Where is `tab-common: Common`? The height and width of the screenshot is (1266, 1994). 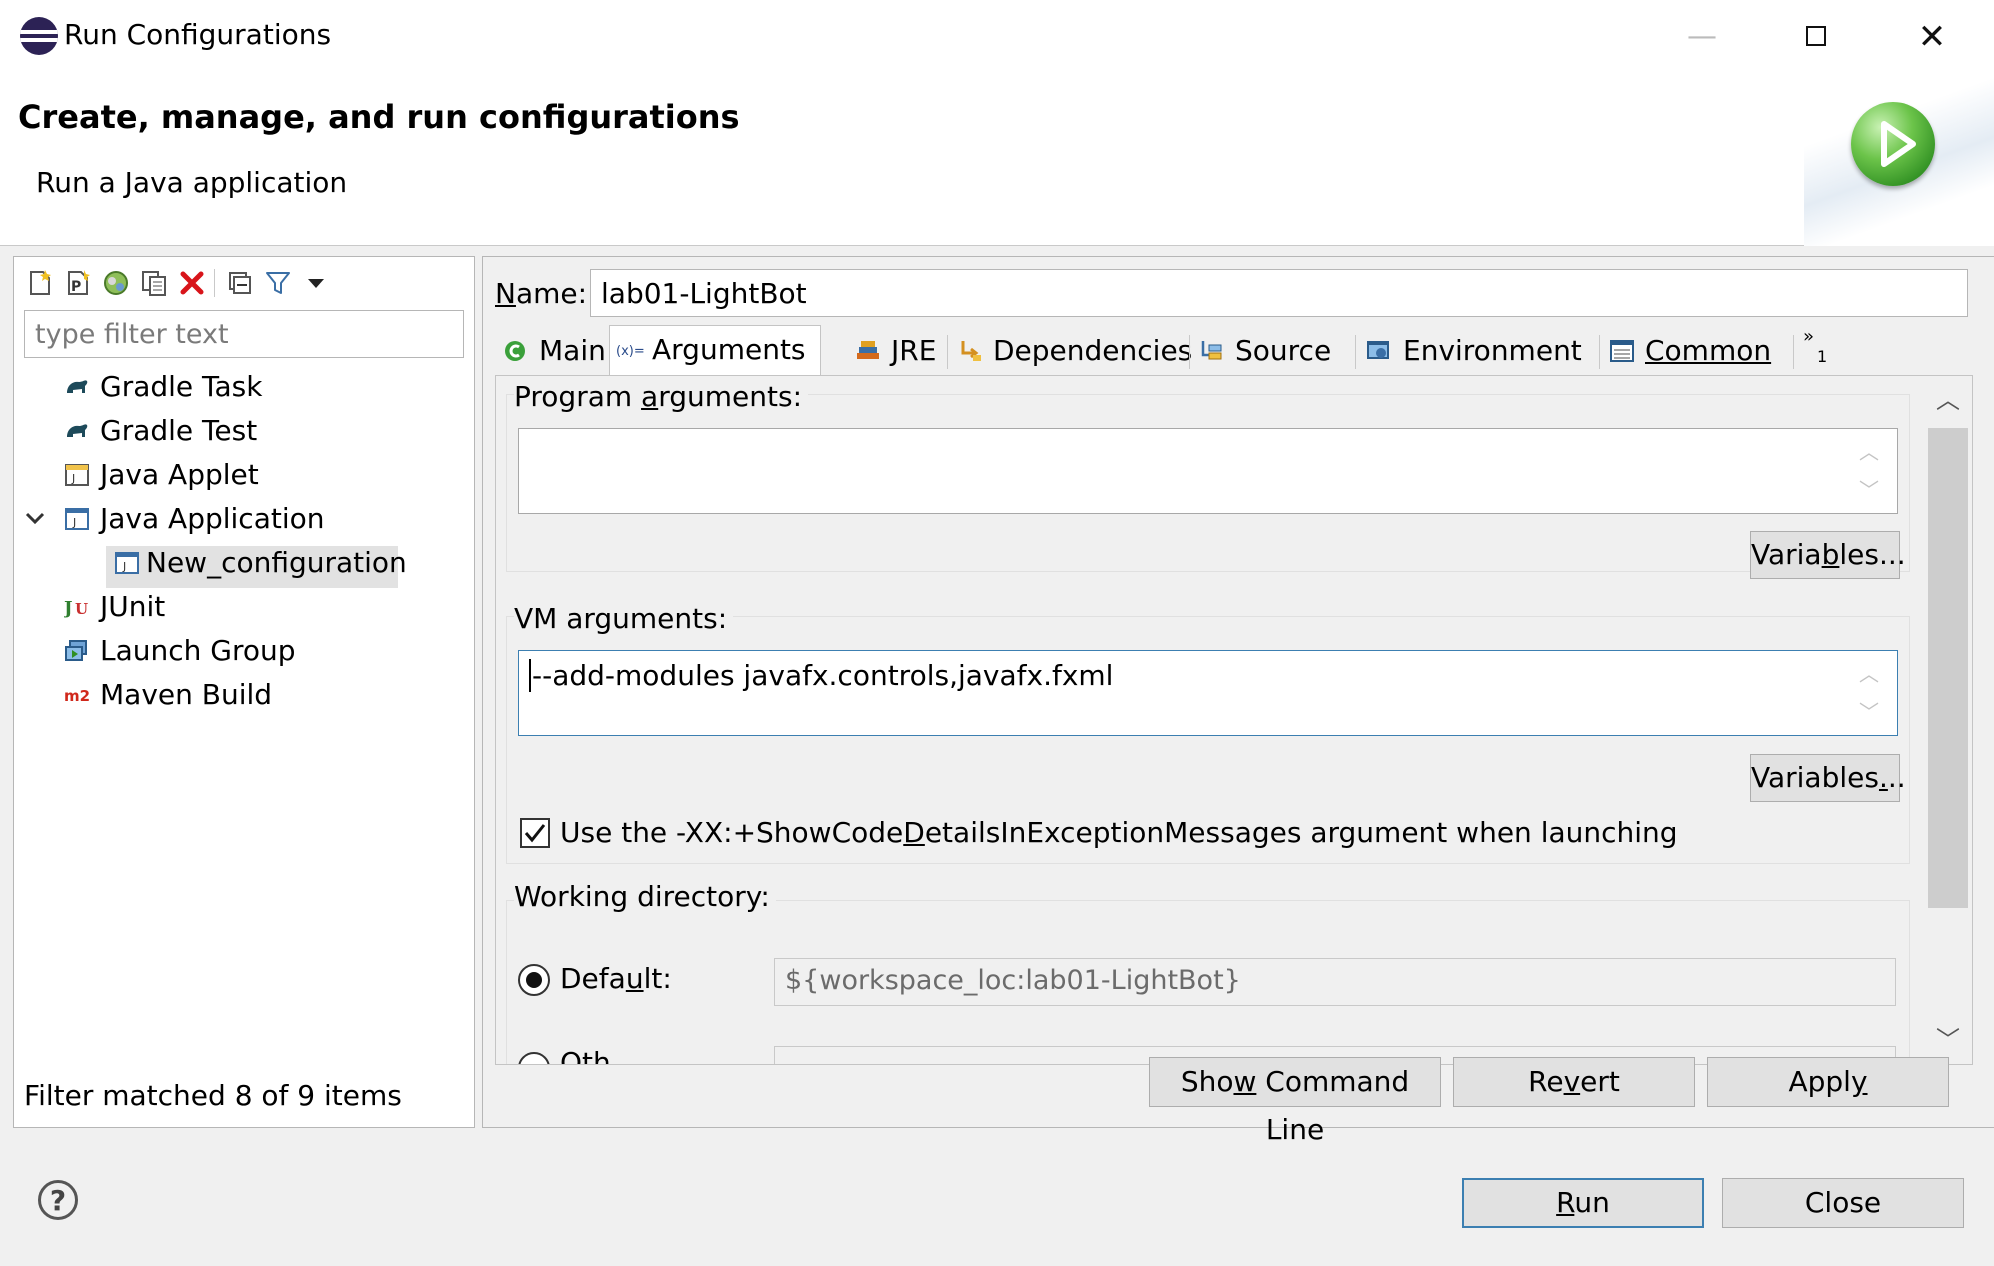
tab-common: Common is located at coordinates (1697, 351).